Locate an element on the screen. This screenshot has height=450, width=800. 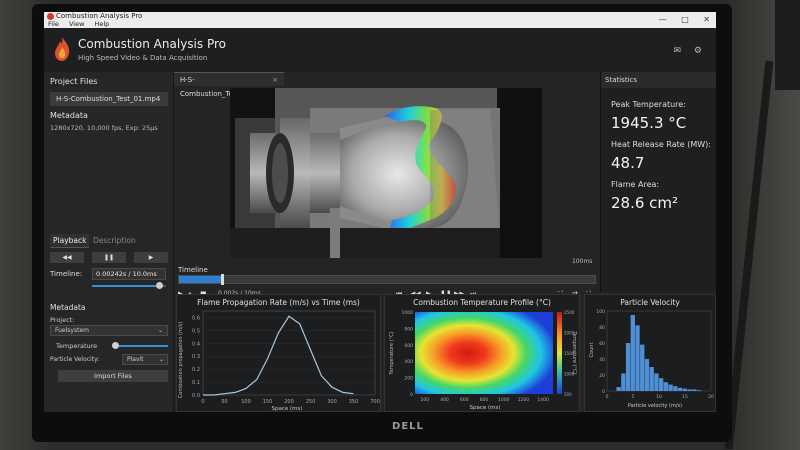
flame-chart-ylabel: Combustion propagation (m/s) is located at coordinates (181, 360).